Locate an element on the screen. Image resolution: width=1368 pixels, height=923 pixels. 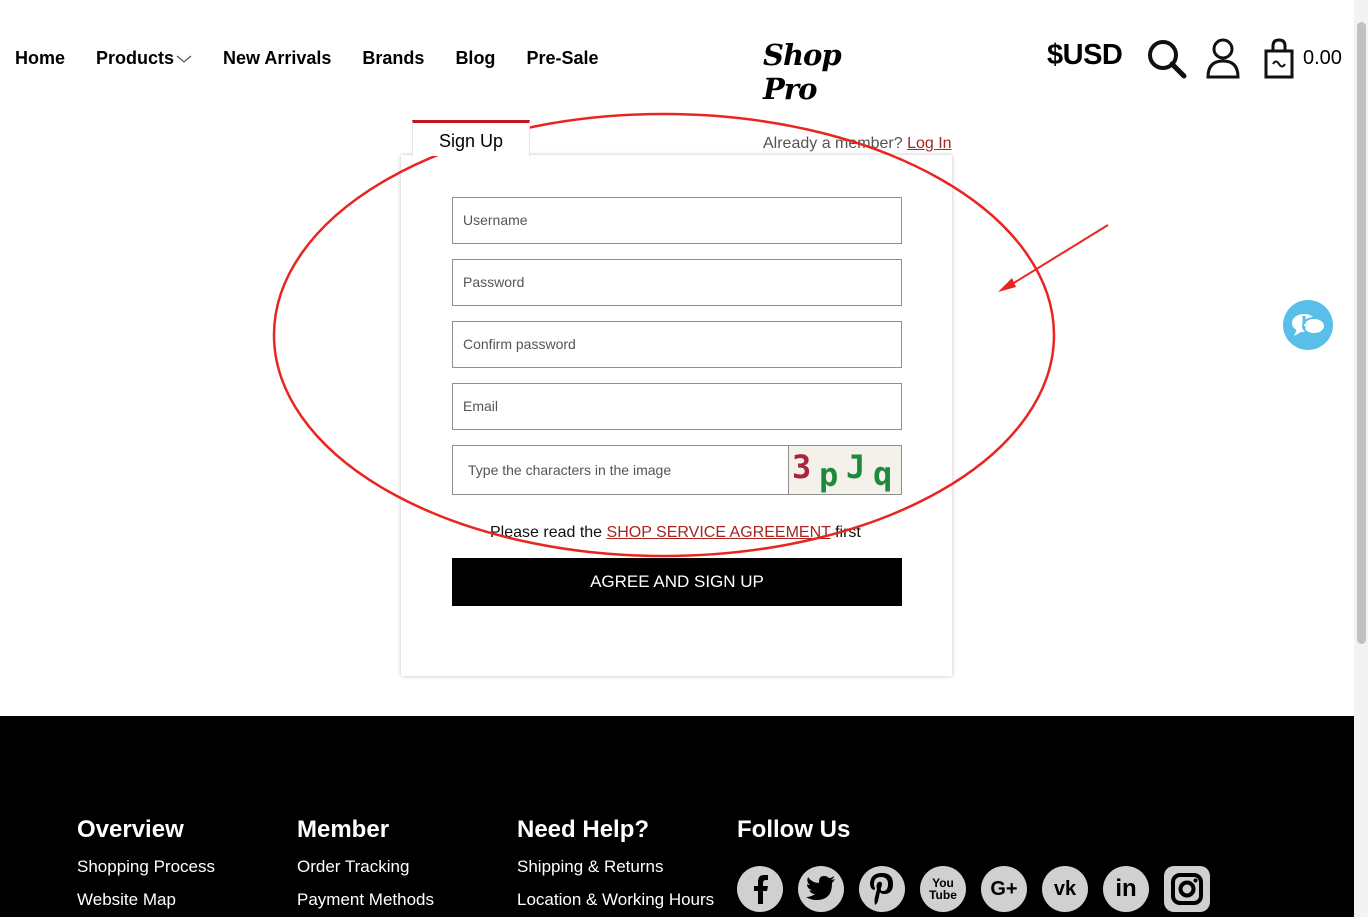
captcha-image: 3 p J q is located at coordinates (845, 470).